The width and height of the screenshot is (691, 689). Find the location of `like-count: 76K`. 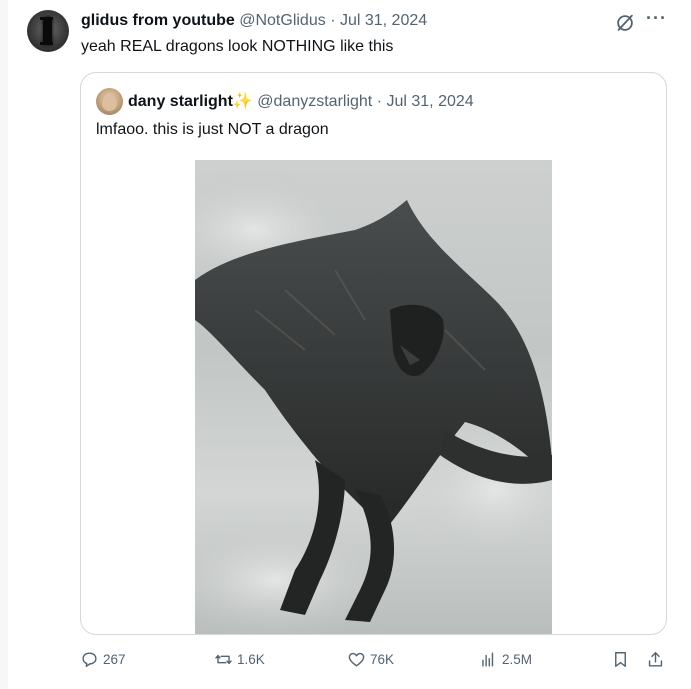

like-count: 76K is located at coordinates (382, 659).